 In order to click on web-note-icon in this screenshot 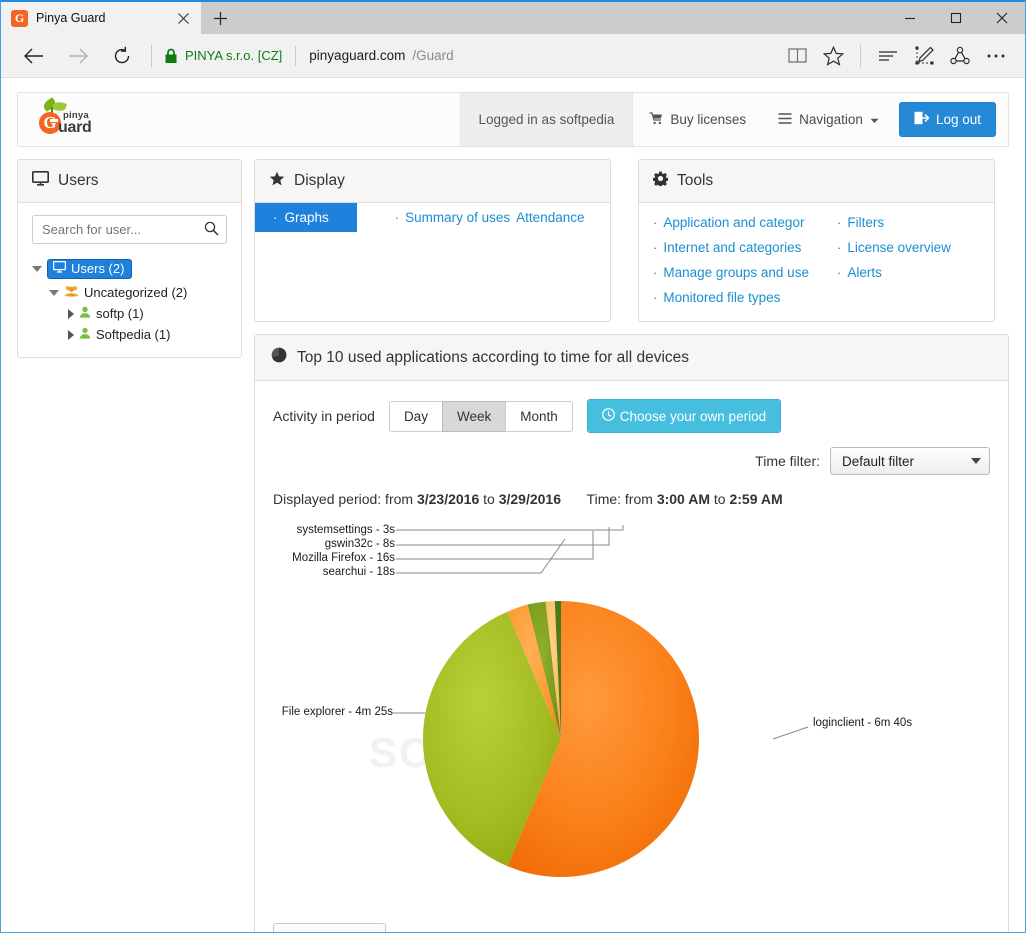, I will do `click(924, 56)`.